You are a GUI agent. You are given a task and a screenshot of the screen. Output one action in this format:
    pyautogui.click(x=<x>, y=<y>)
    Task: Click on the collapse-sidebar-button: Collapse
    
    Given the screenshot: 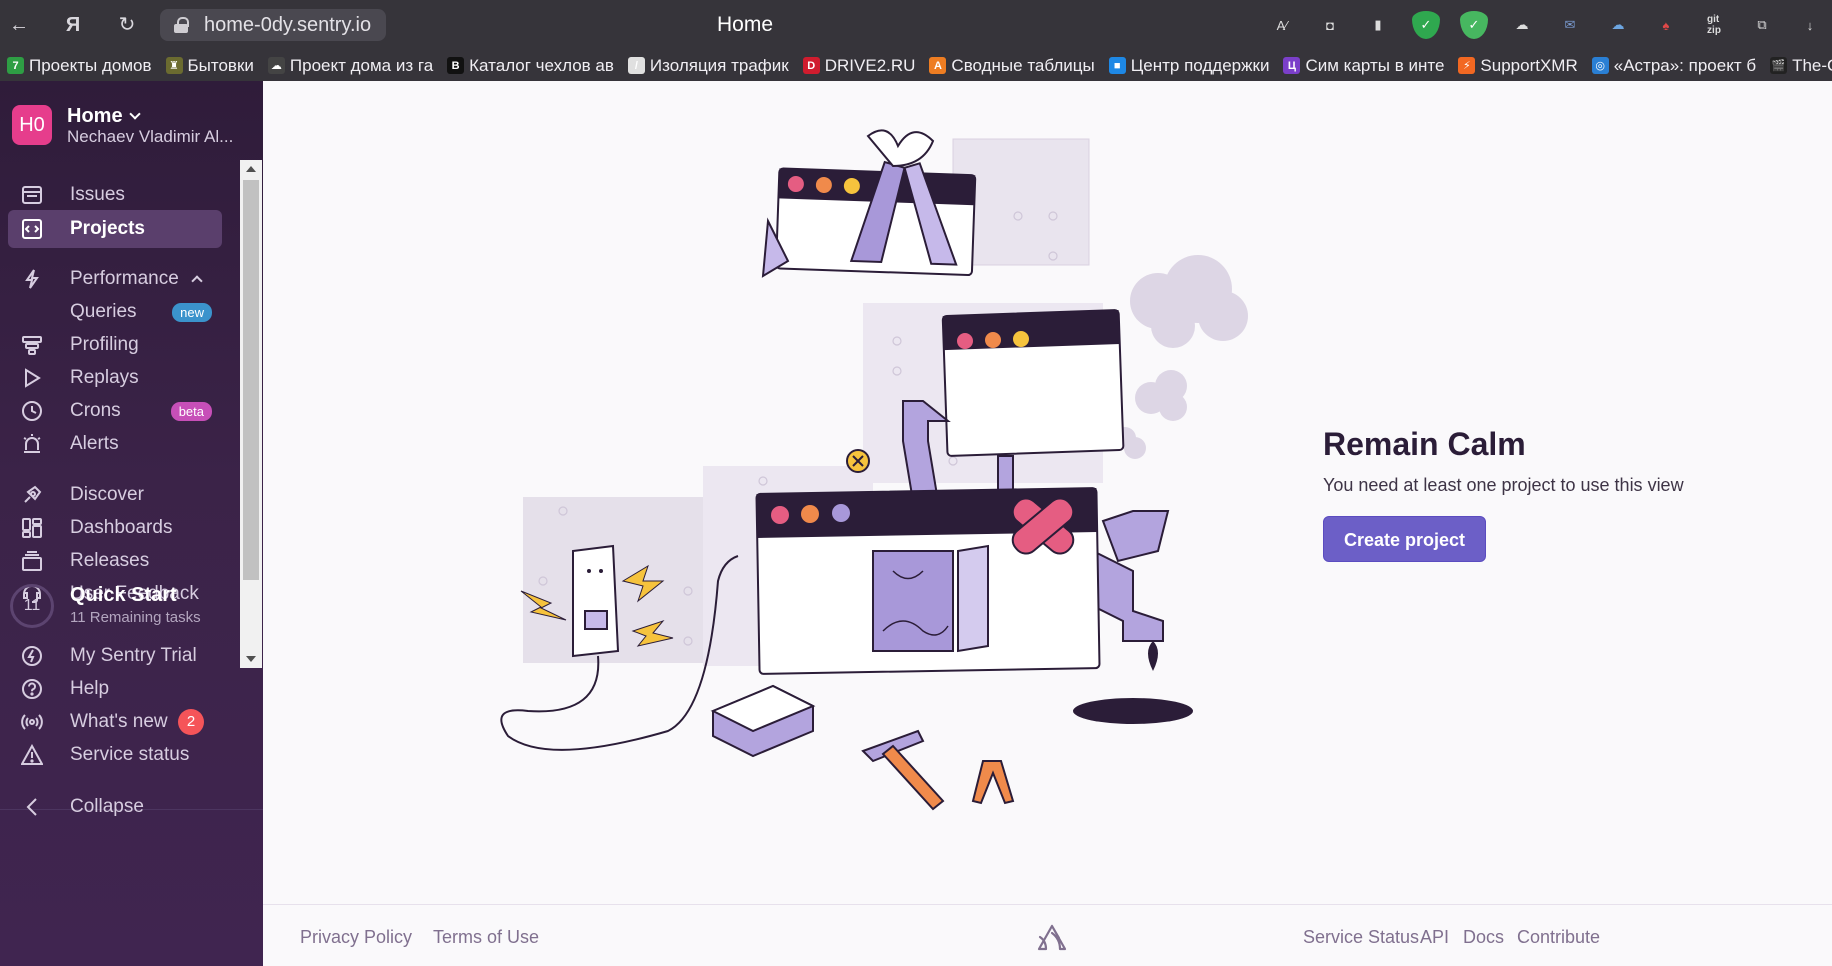 What is the action you would take?
    pyautogui.click(x=128, y=807)
    